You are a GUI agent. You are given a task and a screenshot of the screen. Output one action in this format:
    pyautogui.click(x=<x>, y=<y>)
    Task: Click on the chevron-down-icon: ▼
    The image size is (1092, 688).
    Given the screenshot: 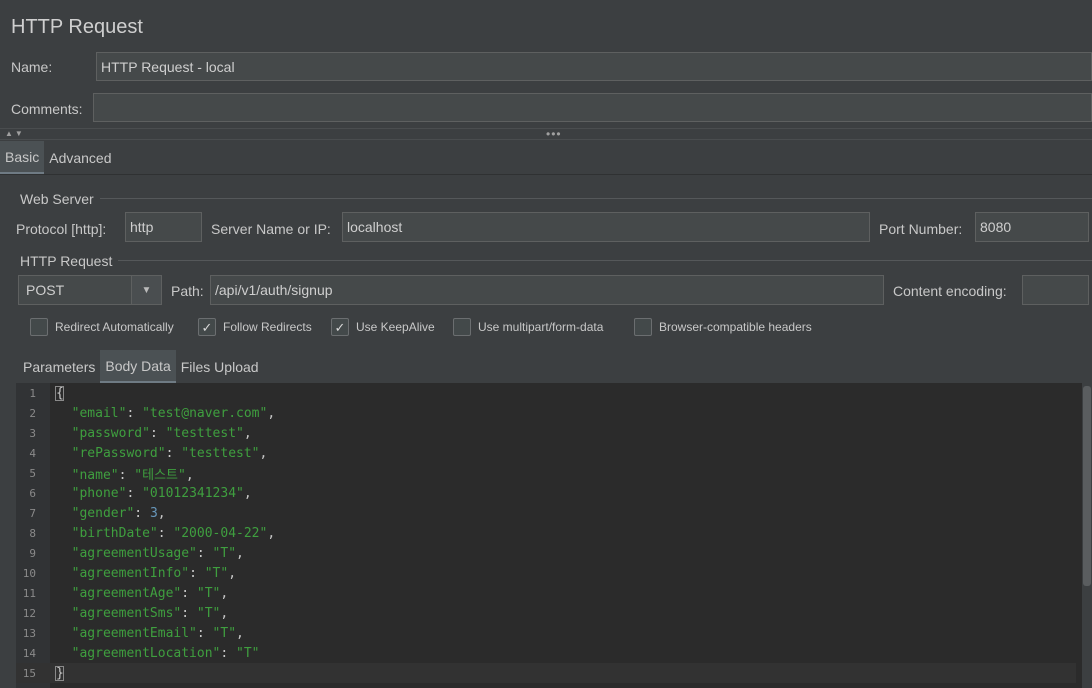 What is the action you would take?
    pyautogui.click(x=146, y=290)
    